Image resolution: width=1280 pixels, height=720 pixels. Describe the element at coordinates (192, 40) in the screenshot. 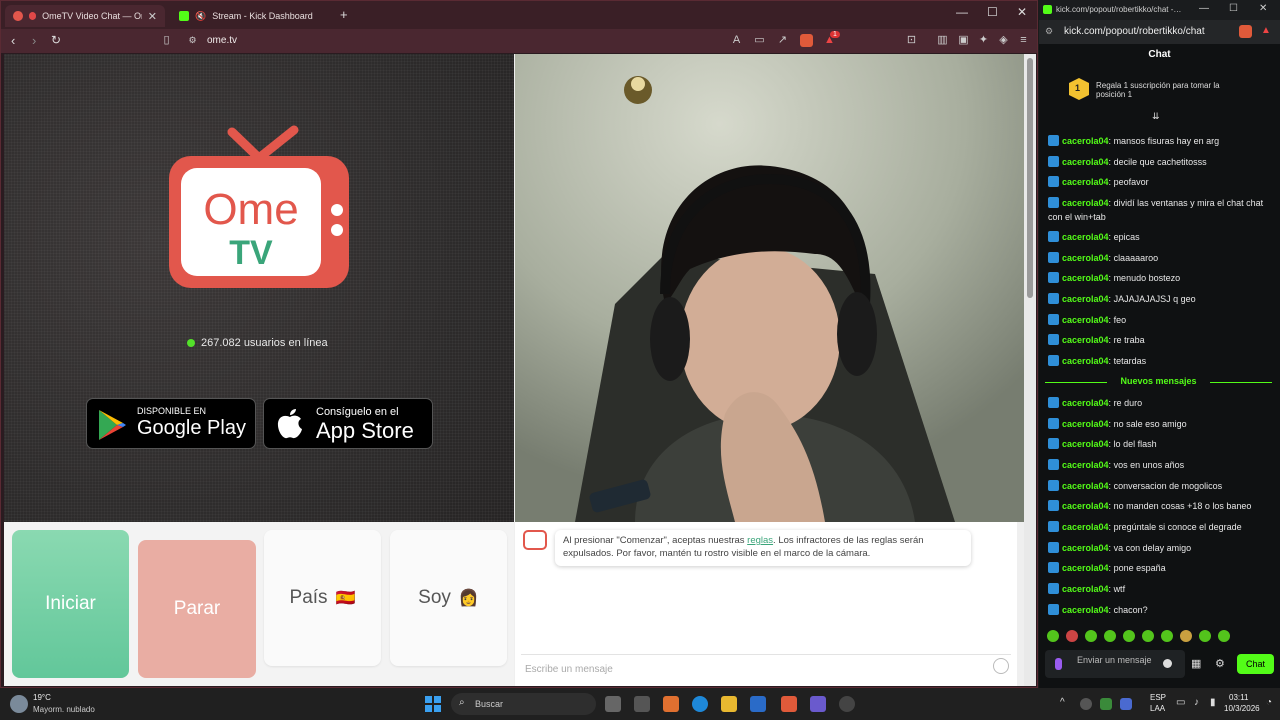

I see `site-settings-icon: ⚙` at that location.